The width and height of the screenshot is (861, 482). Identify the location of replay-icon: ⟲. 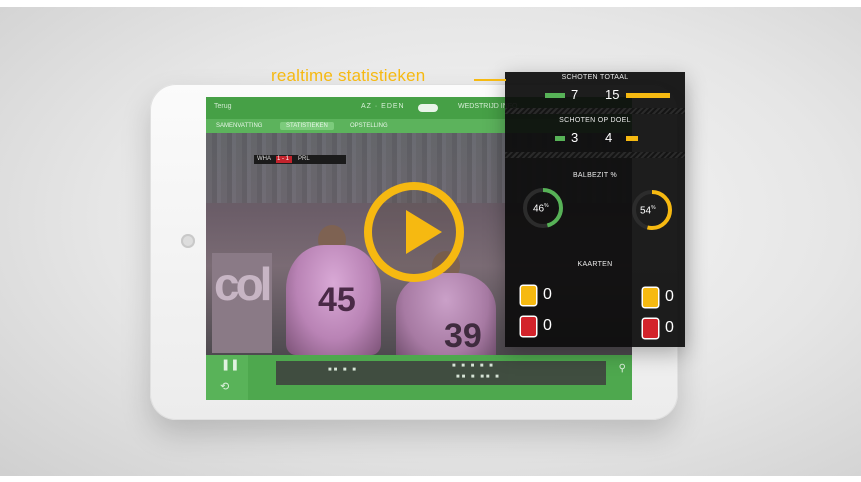
(224, 386).